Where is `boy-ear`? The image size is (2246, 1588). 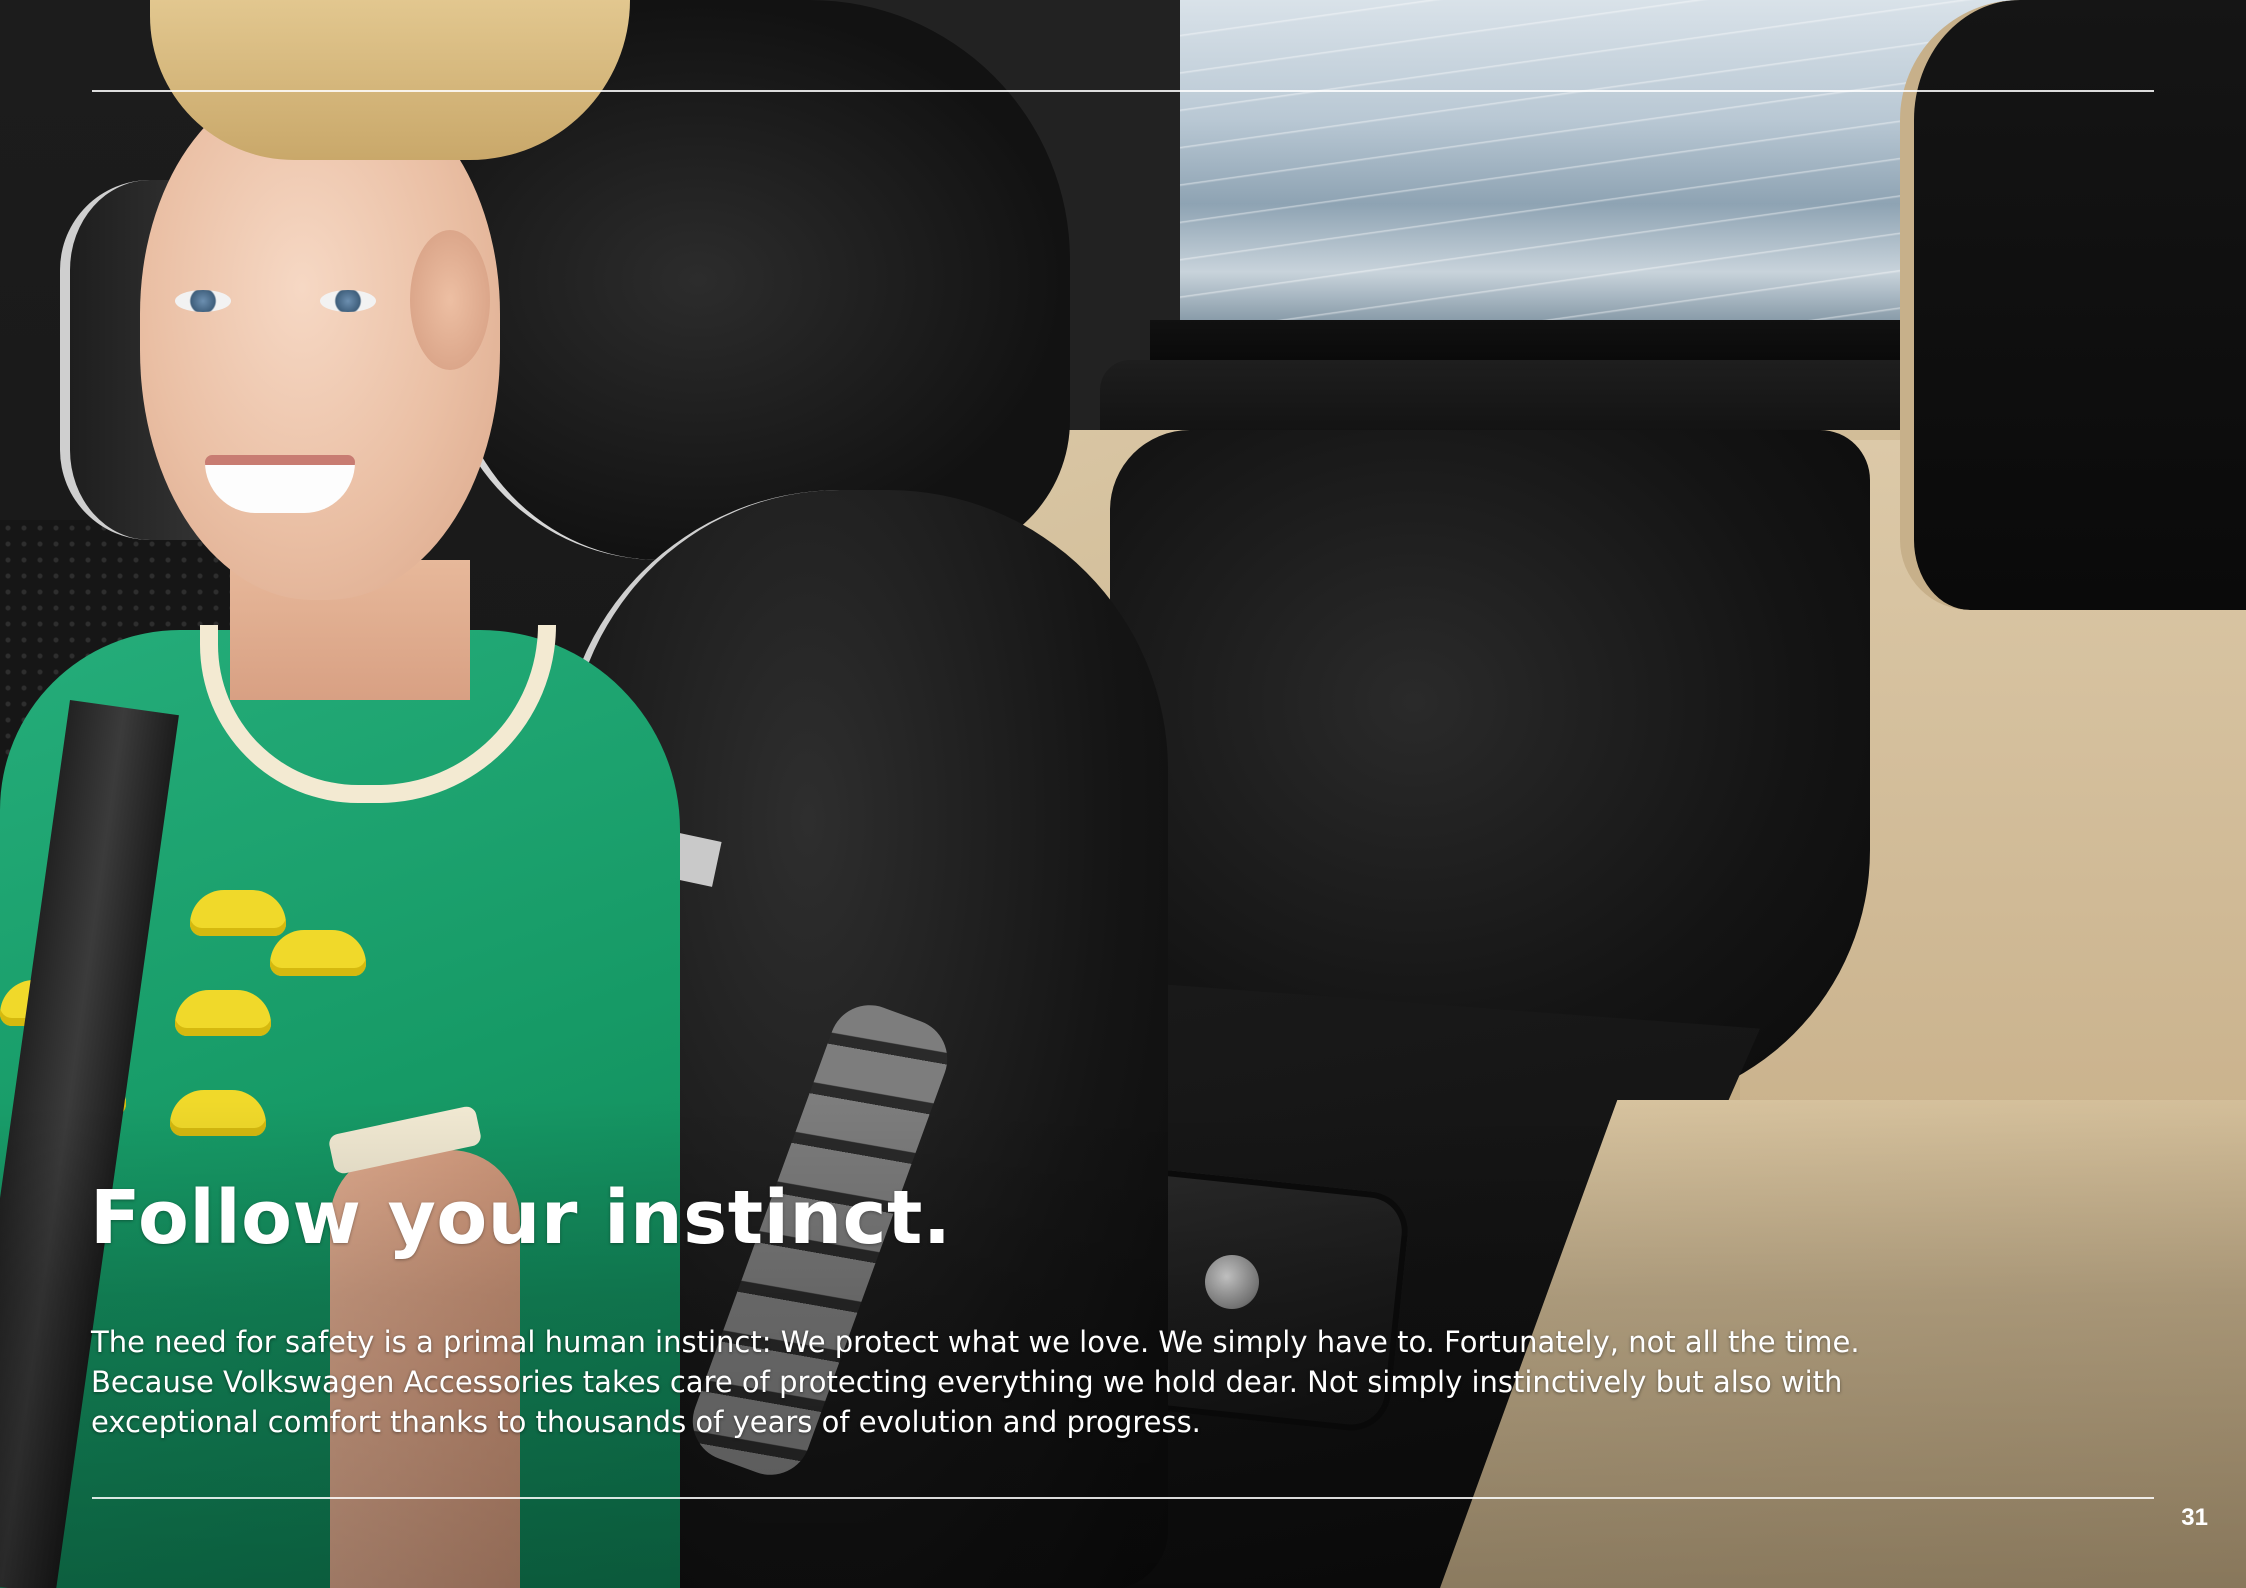 boy-ear is located at coordinates (450, 300).